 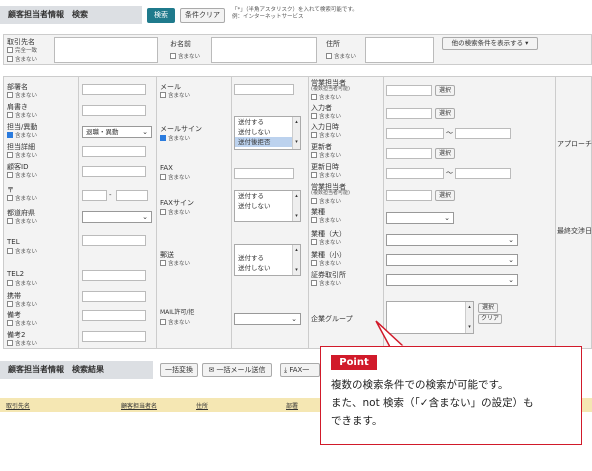 What do you see at coordinates (452, 260) in the screenshot?
I see `industry-small-select: ⌄` at bounding box center [452, 260].